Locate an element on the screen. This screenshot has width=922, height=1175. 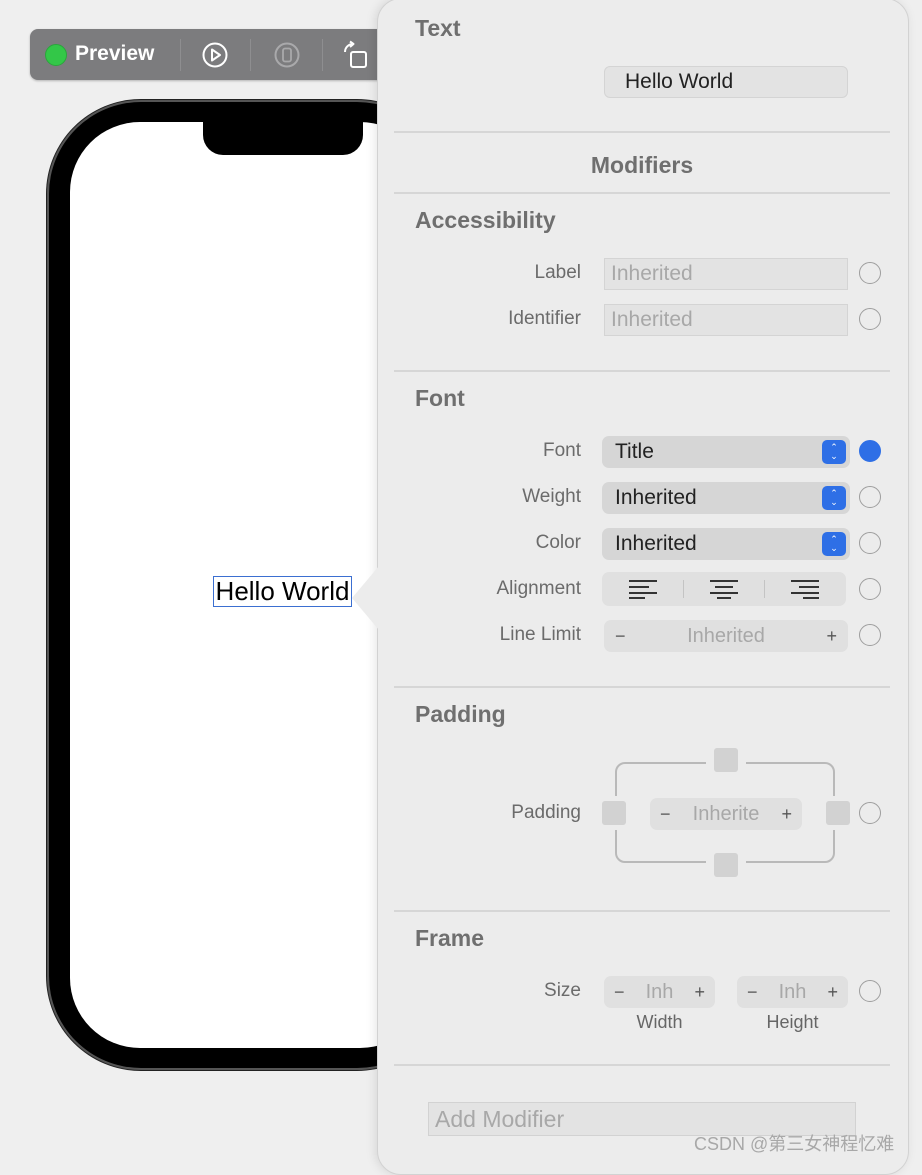
padding-stepper: Inherite − + is located at coordinates (726, 814).